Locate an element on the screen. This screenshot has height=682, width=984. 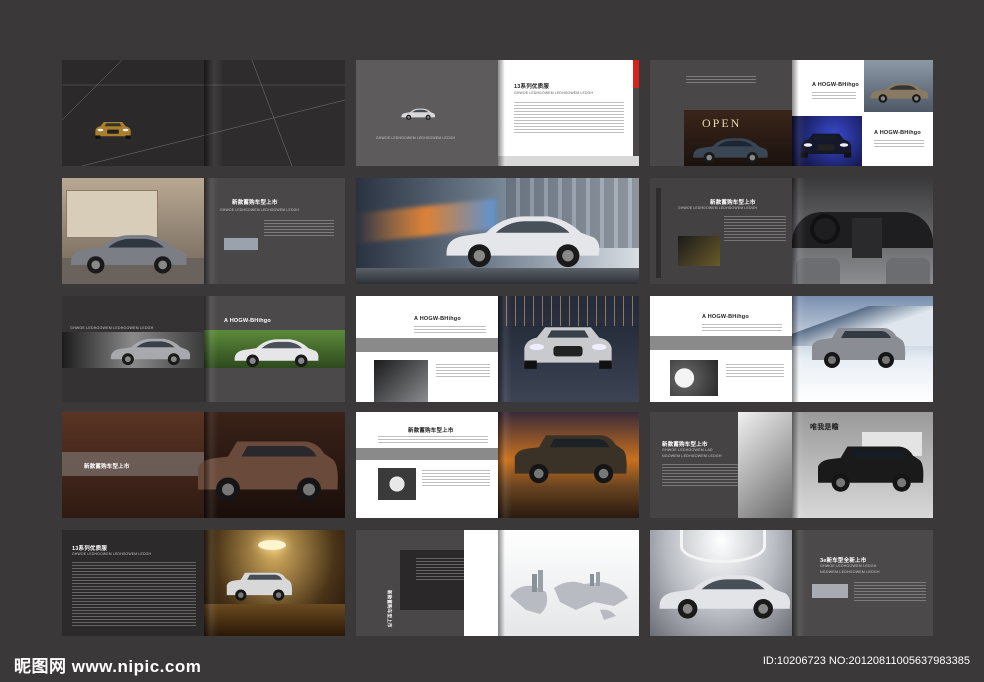
page-left: 13系列优质服 GHWOE LEDHGOWEM LEDHGOWEM LEDGH is located at coordinates (133, 583).